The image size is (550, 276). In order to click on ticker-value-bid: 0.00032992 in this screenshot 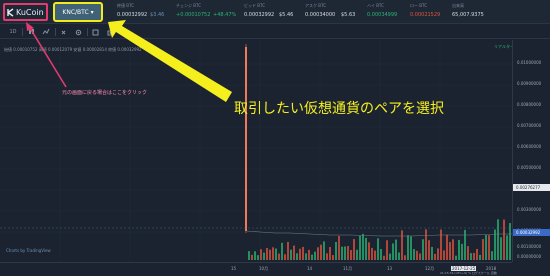, I will do `click(259, 15)`.